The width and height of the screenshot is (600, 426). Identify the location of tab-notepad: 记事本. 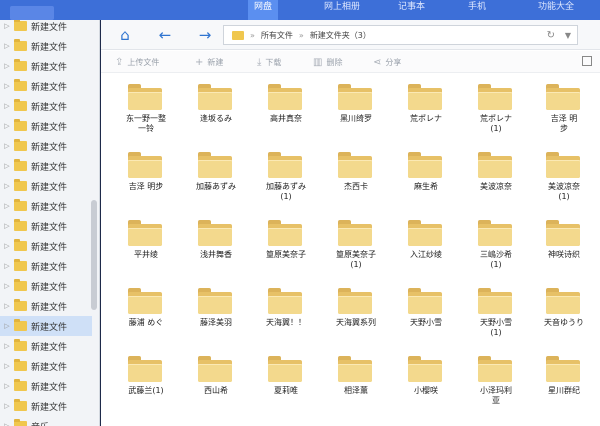
(411, 10).